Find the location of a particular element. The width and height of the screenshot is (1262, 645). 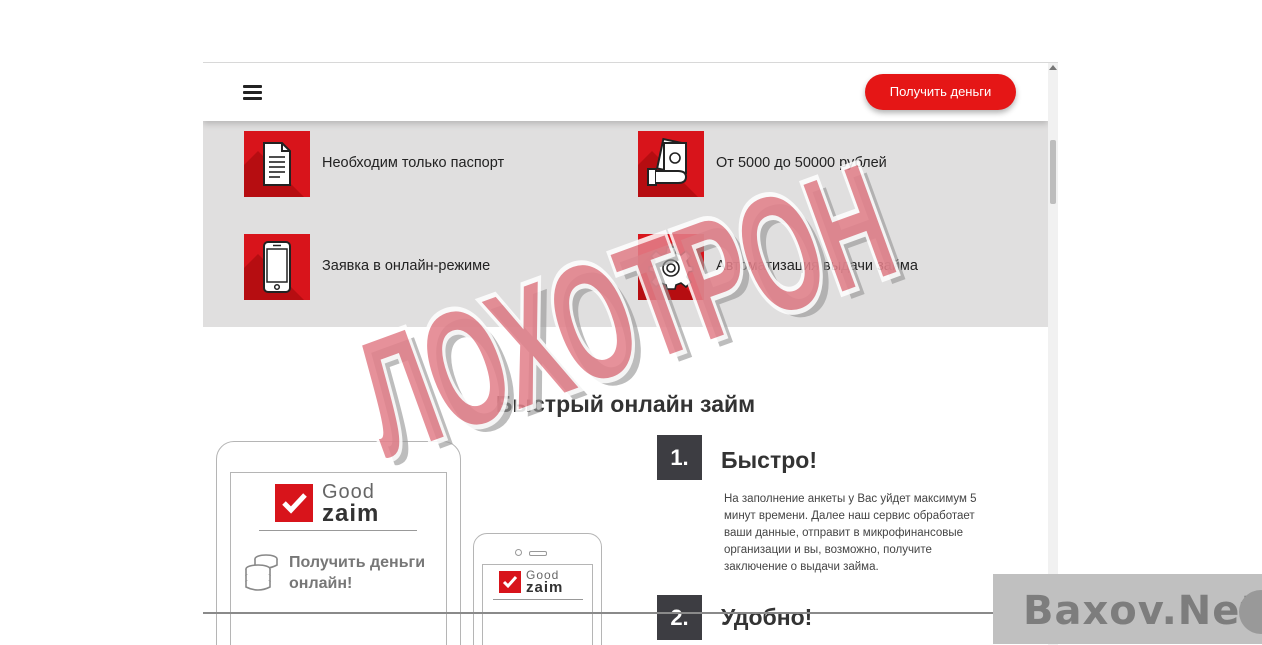

step-number: 2. is located at coordinates (679, 617).